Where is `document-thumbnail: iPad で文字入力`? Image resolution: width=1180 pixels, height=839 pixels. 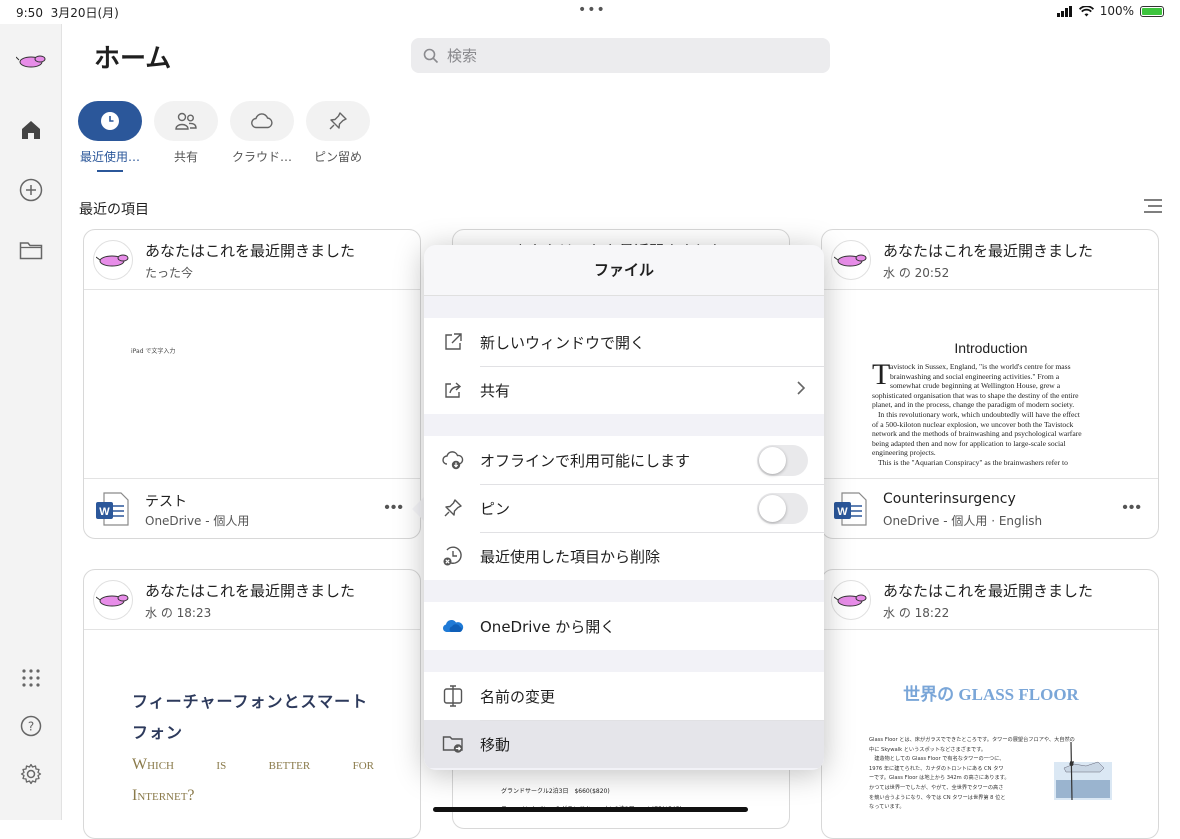 document-thumbnail: iPad で文字入力 is located at coordinates (252, 384).